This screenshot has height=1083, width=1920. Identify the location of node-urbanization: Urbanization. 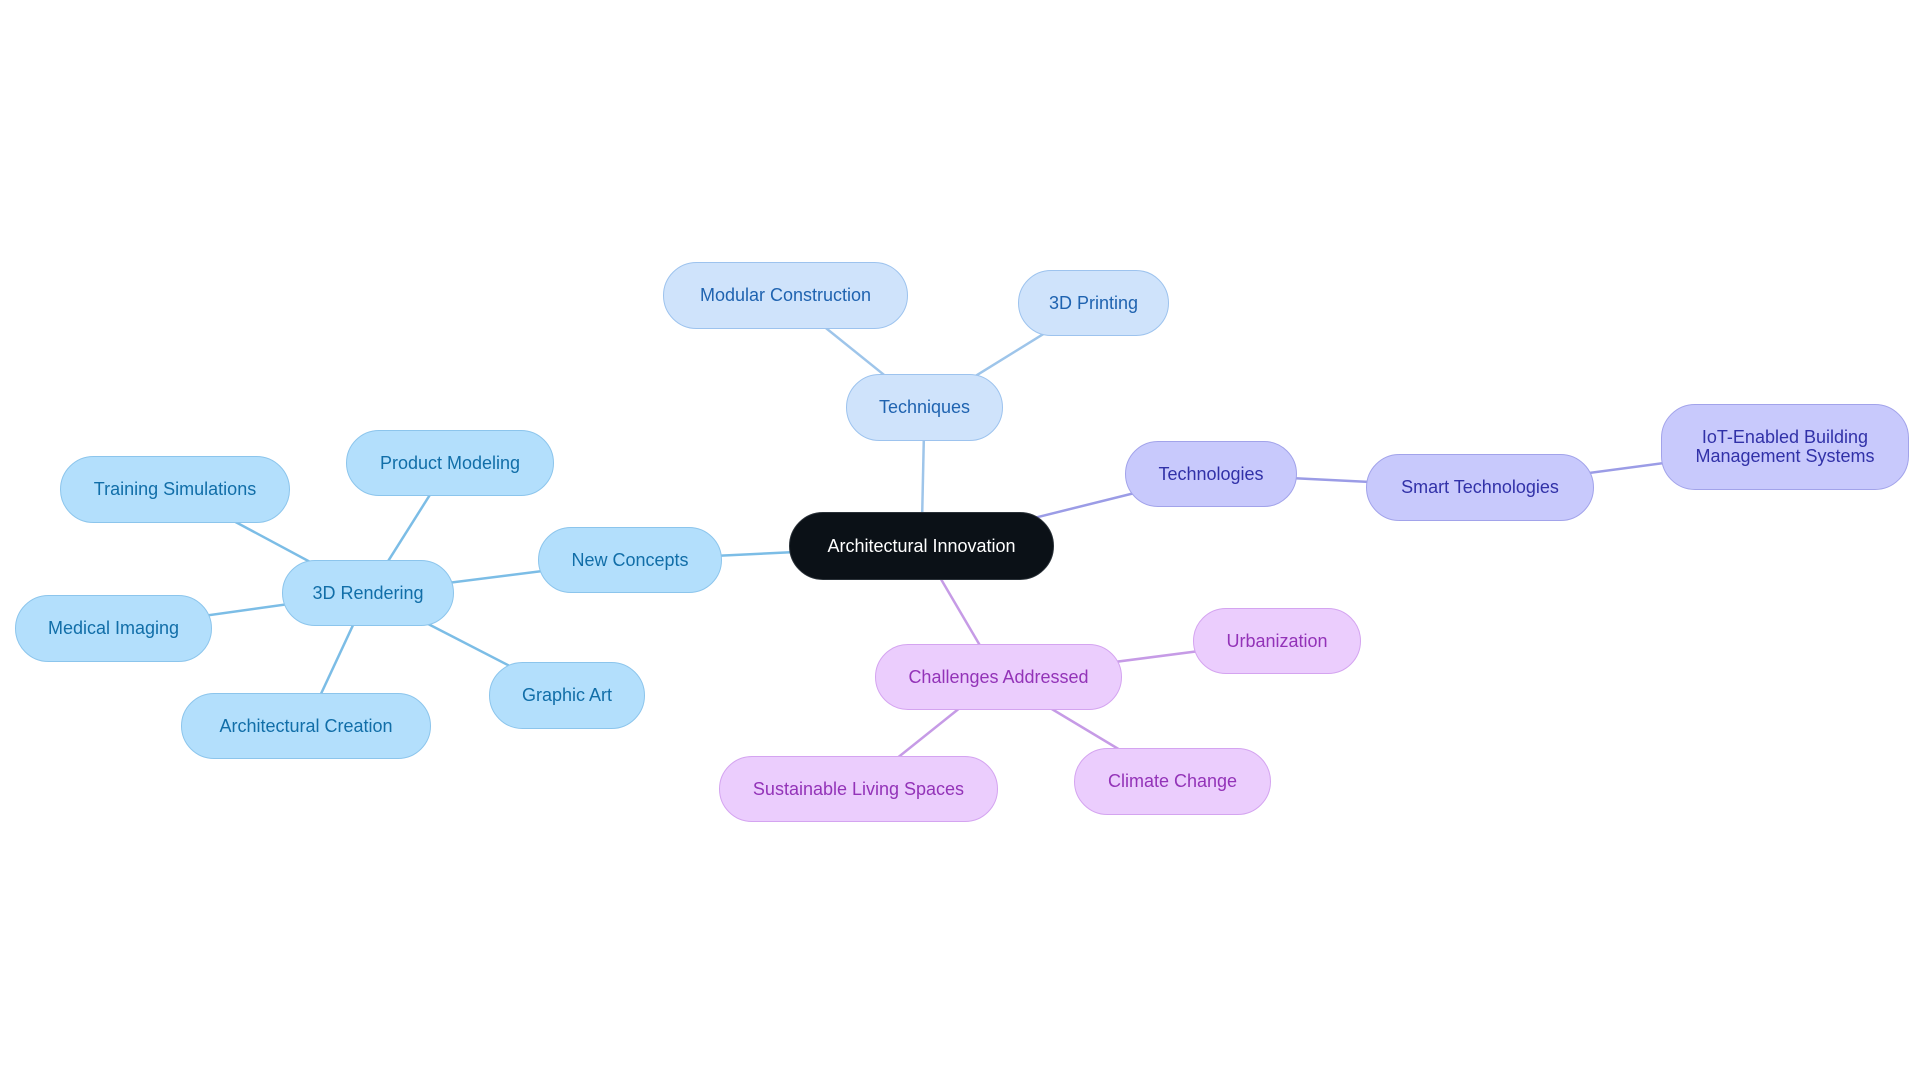
(1277, 641).